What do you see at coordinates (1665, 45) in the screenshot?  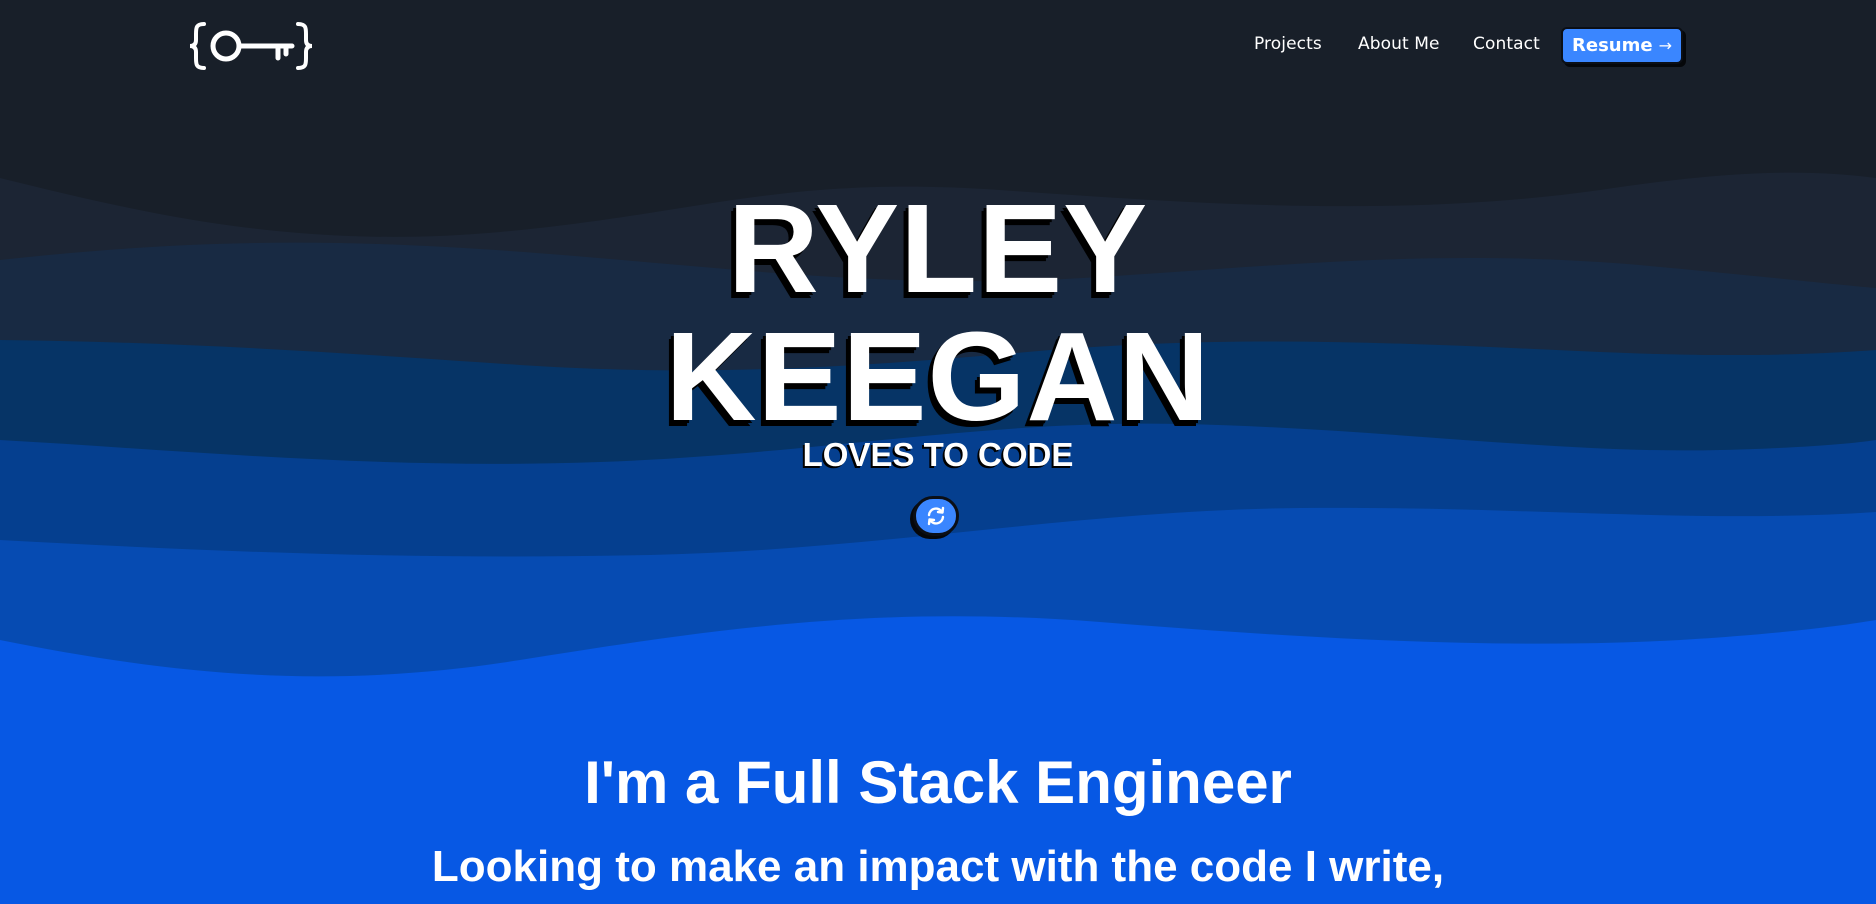 I see `arrow-right-icon: →` at bounding box center [1665, 45].